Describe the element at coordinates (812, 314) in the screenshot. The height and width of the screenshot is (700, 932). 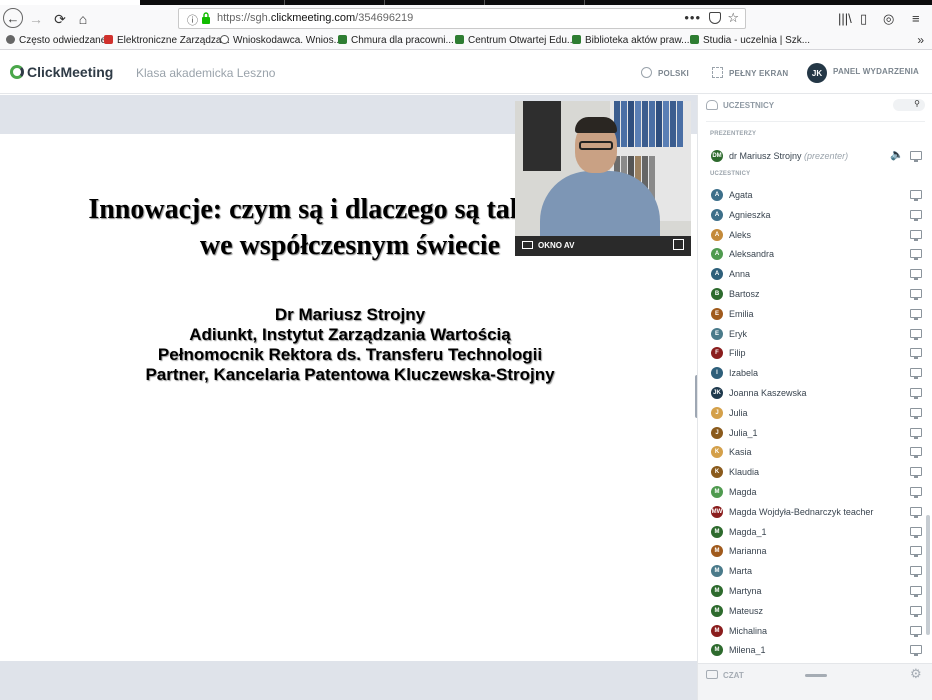
I see `participant-row: E Emilia` at that location.